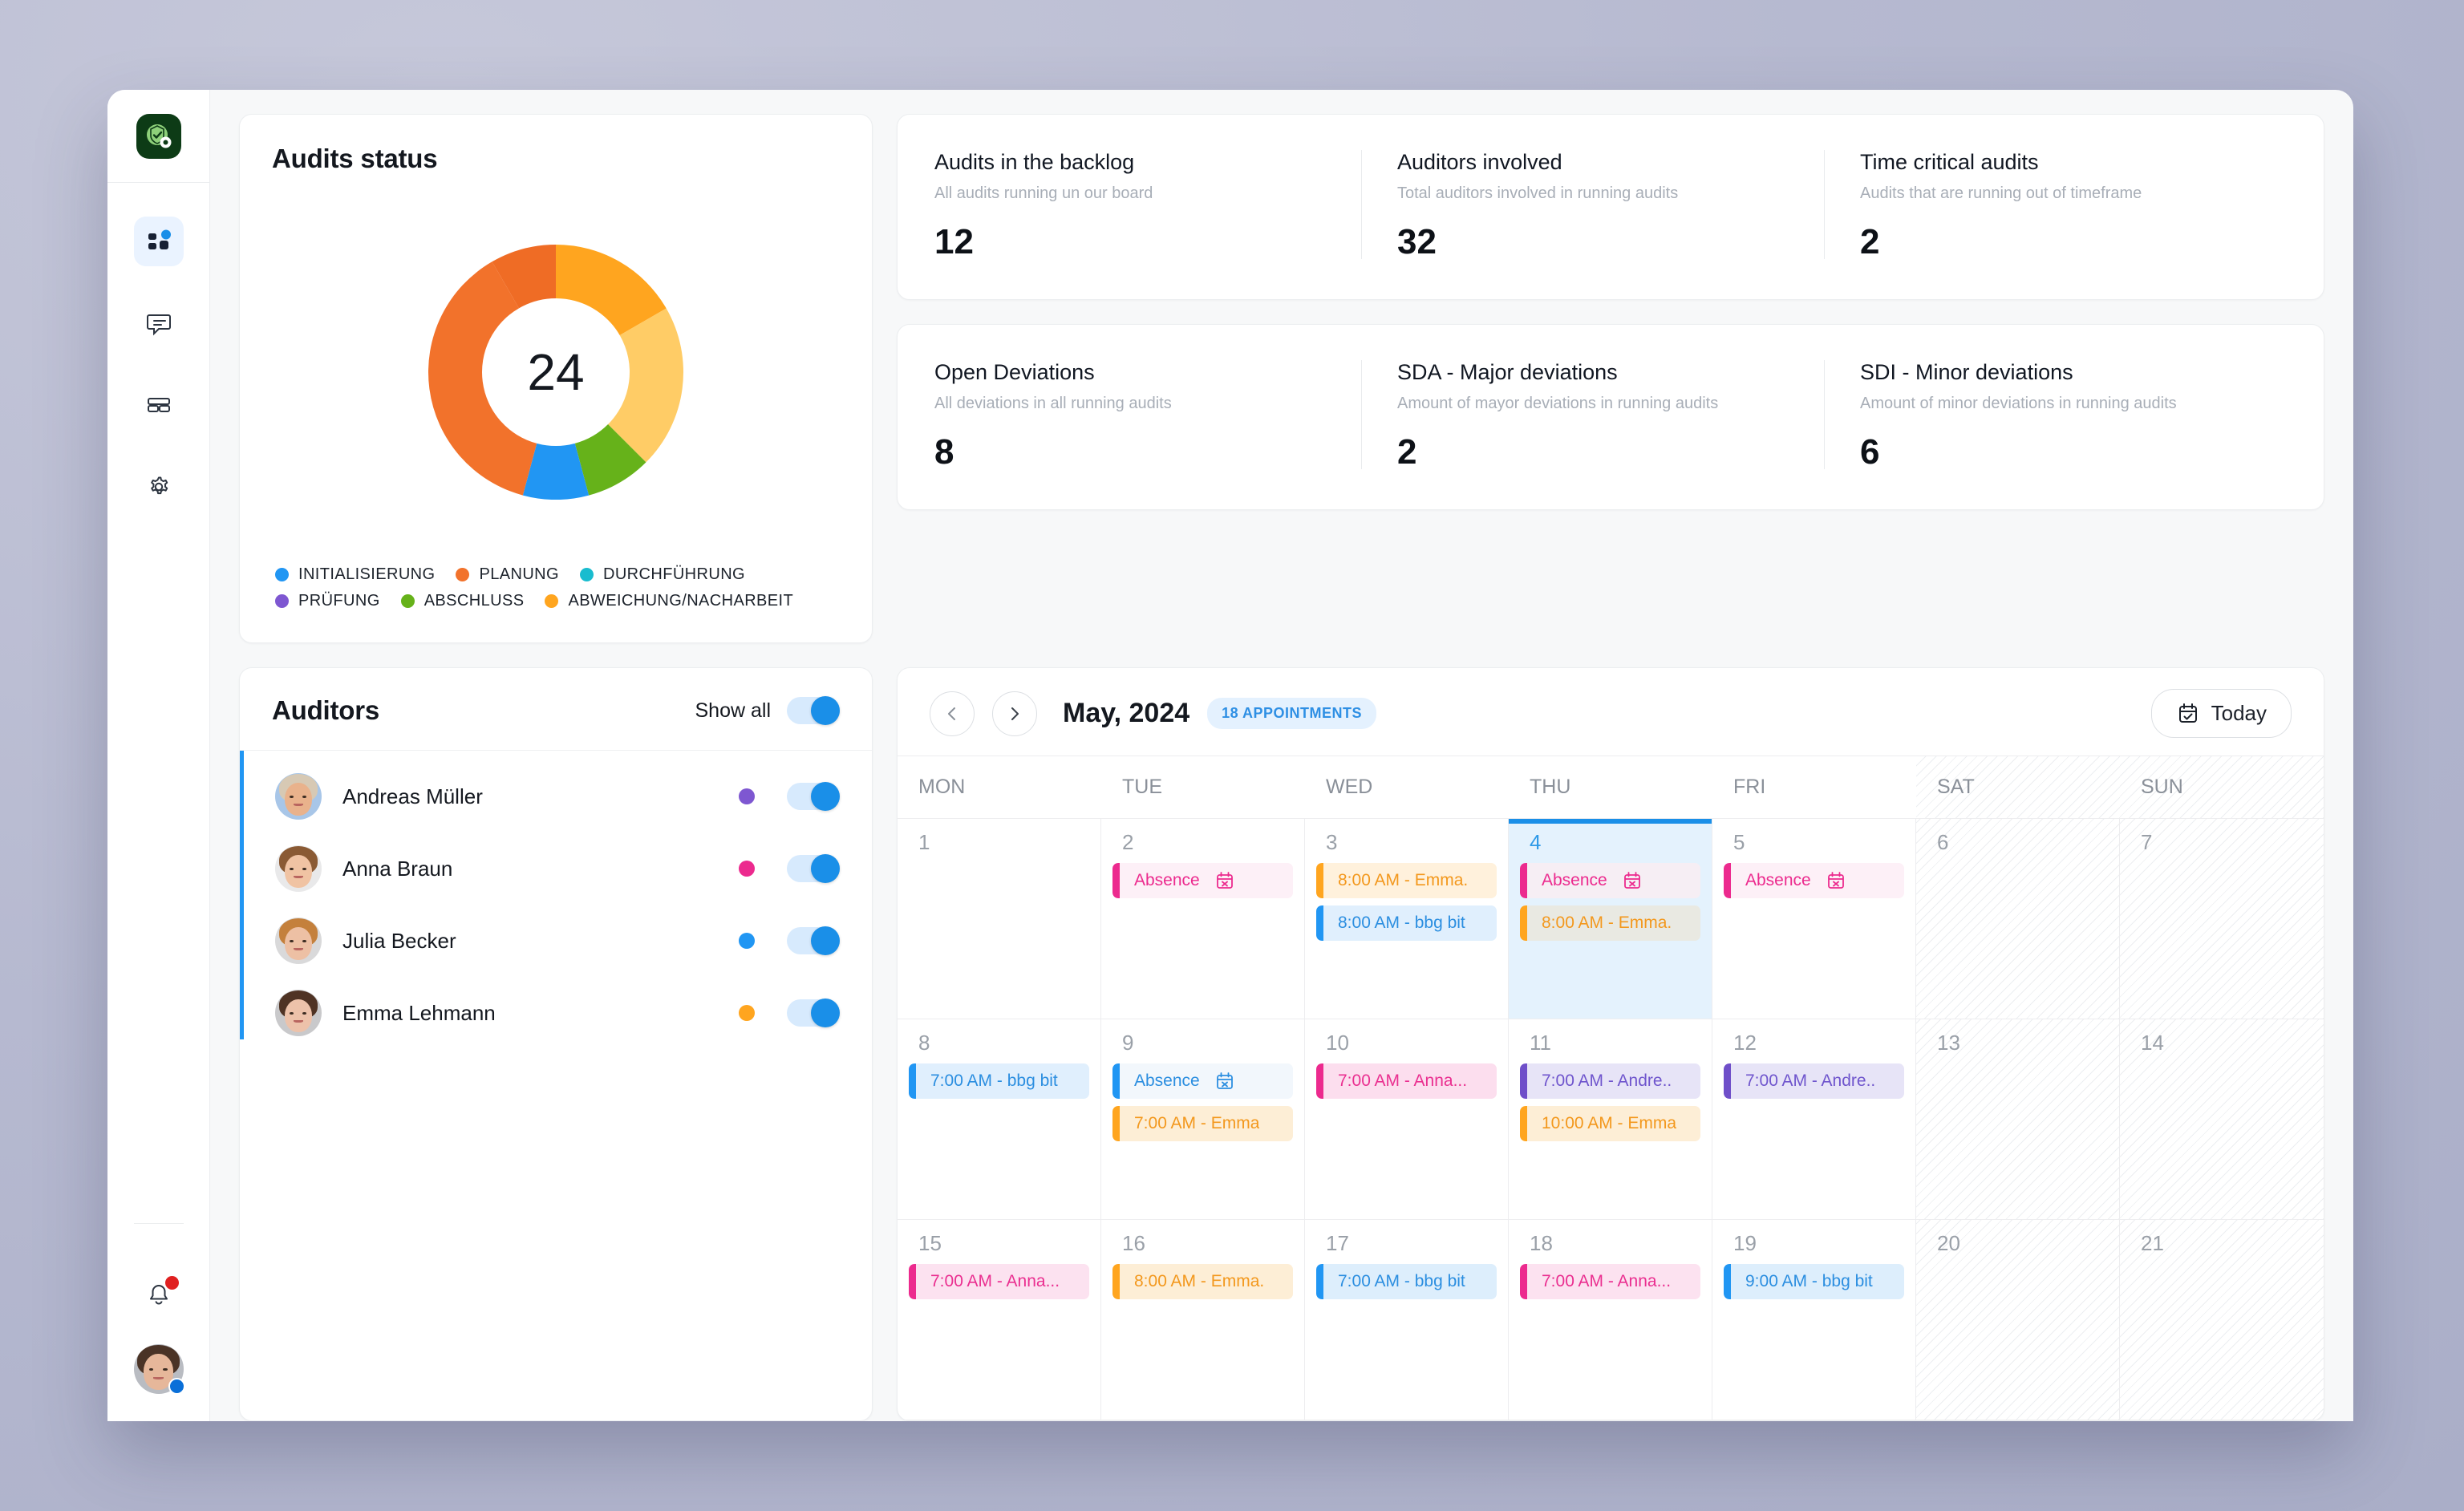  Describe the element at coordinates (1406, 923) in the screenshot. I see `calendar-event: 8:00 AM - bbg bit` at that location.